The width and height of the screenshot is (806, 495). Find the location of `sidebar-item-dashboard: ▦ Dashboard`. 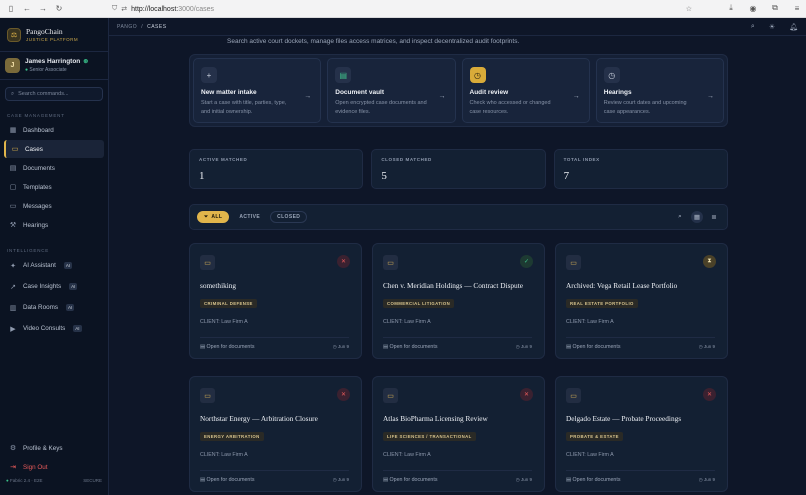

sidebar-item-dashboard: ▦ Dashboard is located at coordinates (54, 130).